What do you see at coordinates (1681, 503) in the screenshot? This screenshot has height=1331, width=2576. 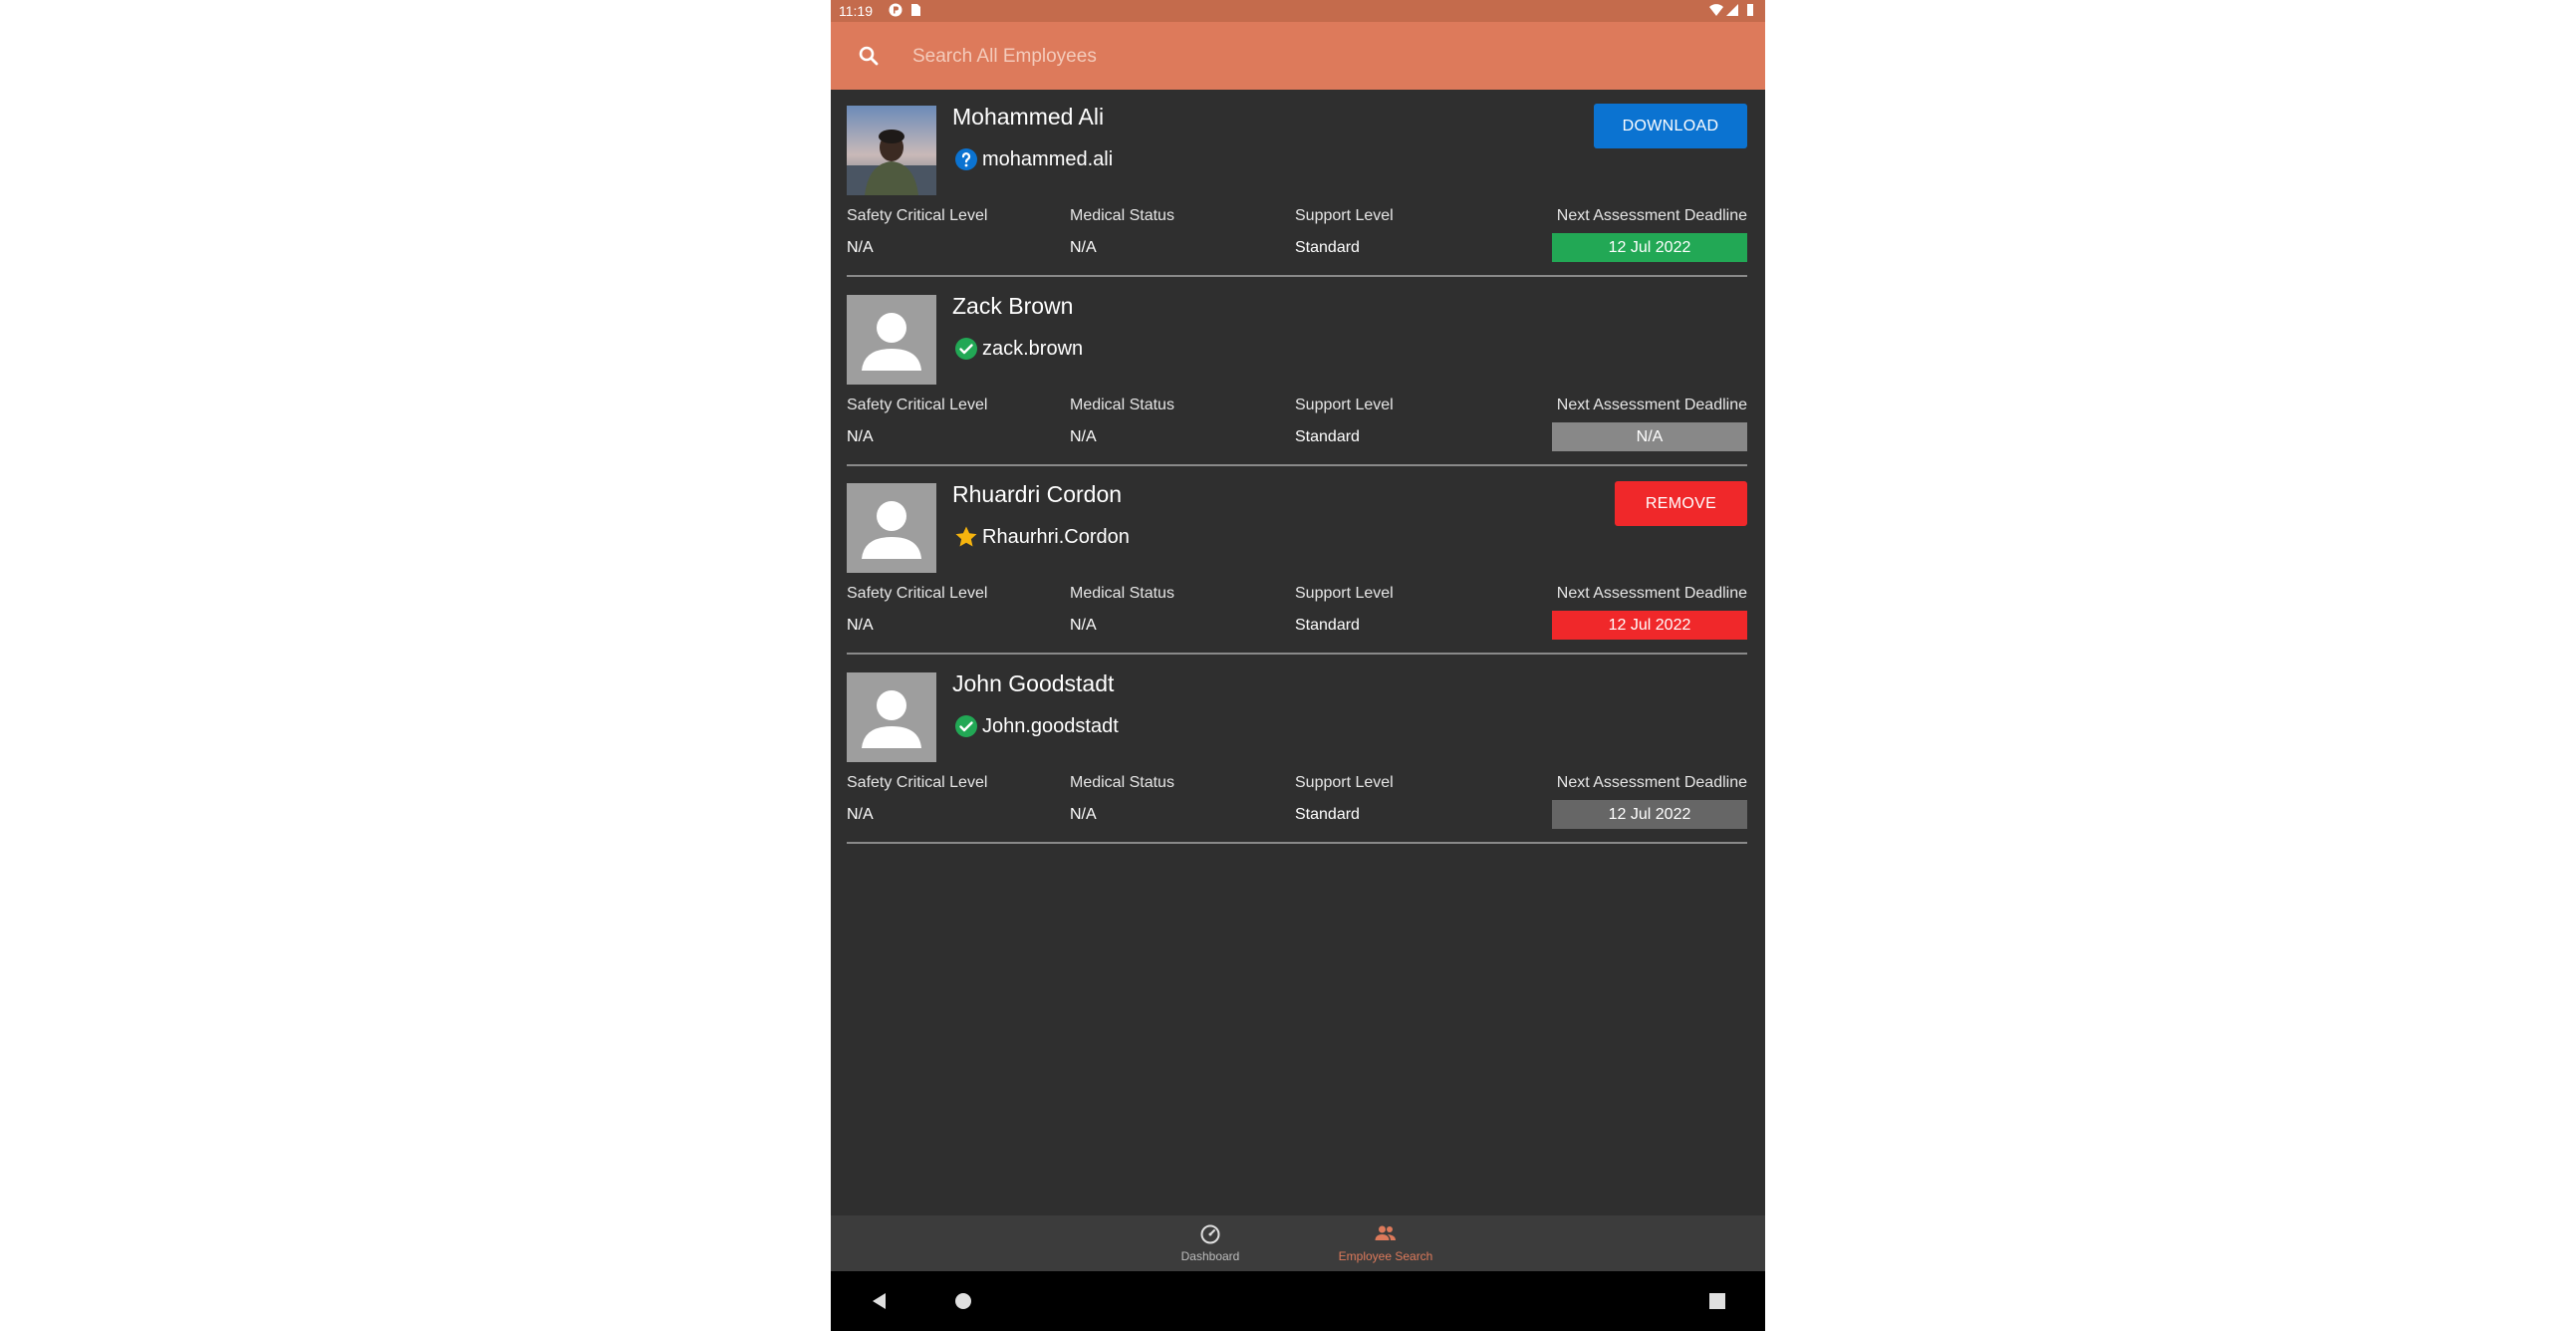 I see `remove-button: REMOVE` at bounding box center [1681, 503].